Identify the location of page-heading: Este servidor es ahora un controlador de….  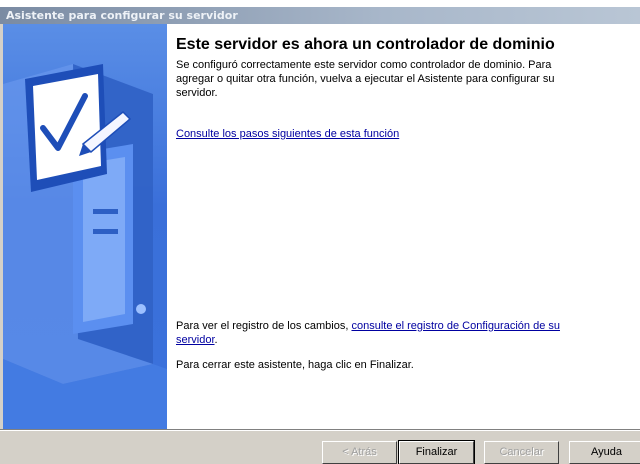
(365, 44).